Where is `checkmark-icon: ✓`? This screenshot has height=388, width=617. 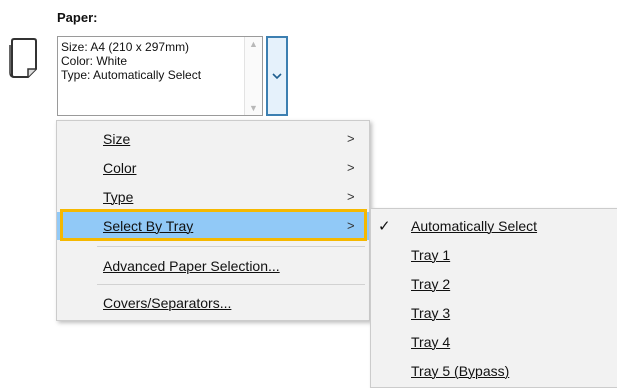 checkmark-icon: ✓ is located at coordinates (384, 226).